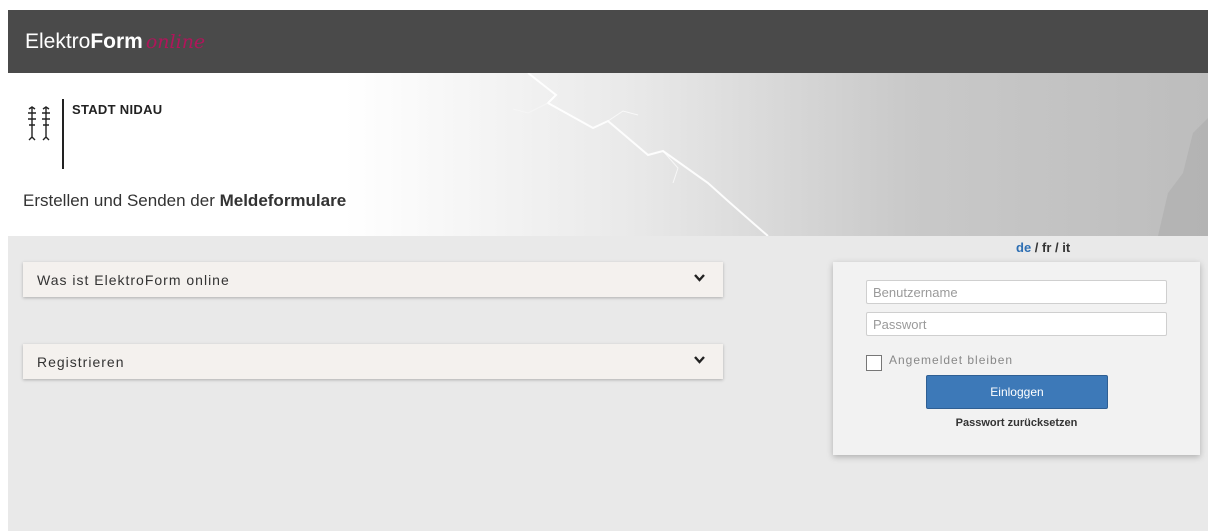 The width and height of the screenshot is (1216, 531). I want to click on brand-logo: ElektroForm online, so click(115, 42).